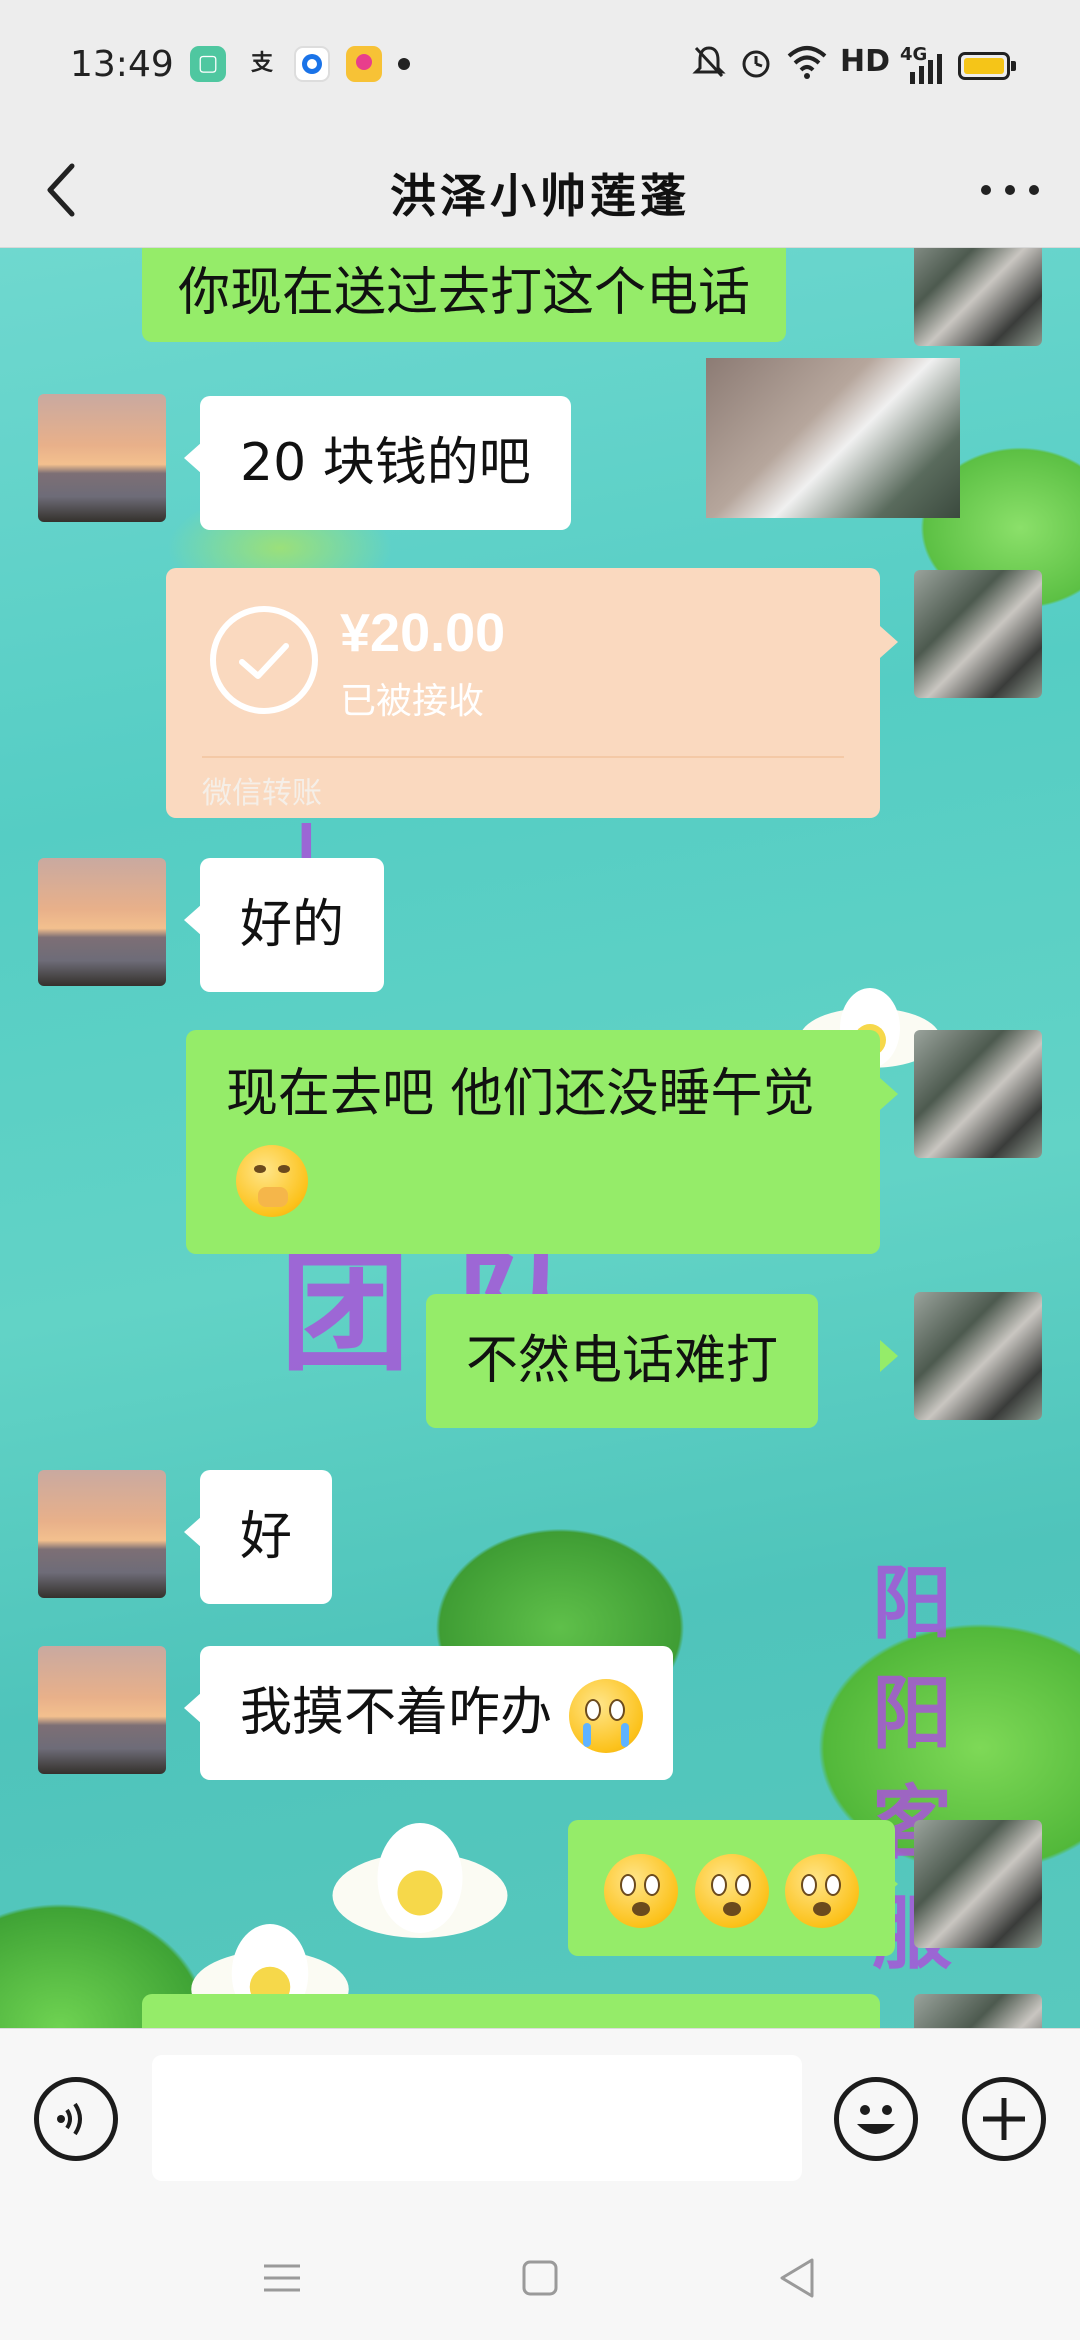 This screenshot has height=2340, width=1080. I want to click on alipay-icon: 支, so click(261, 63).